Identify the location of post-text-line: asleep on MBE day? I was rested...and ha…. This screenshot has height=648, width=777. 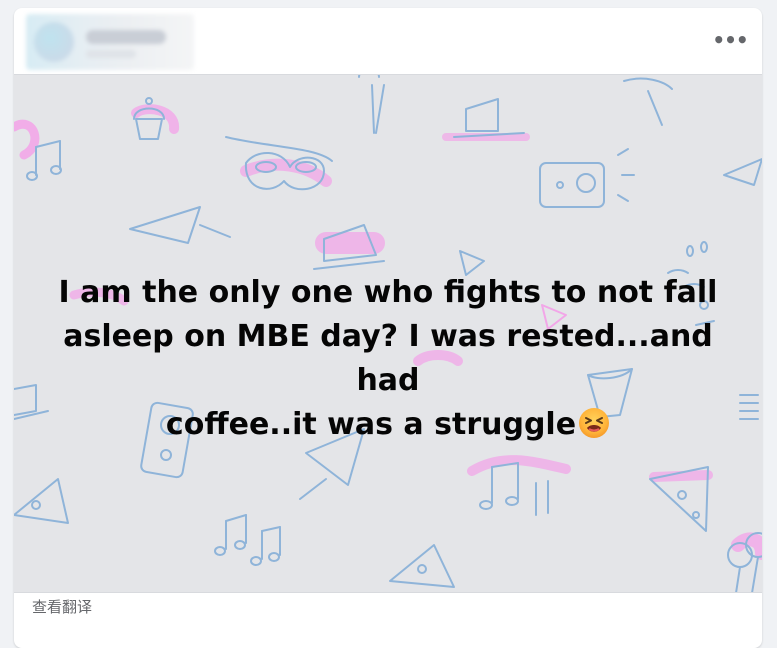
(388, 358).